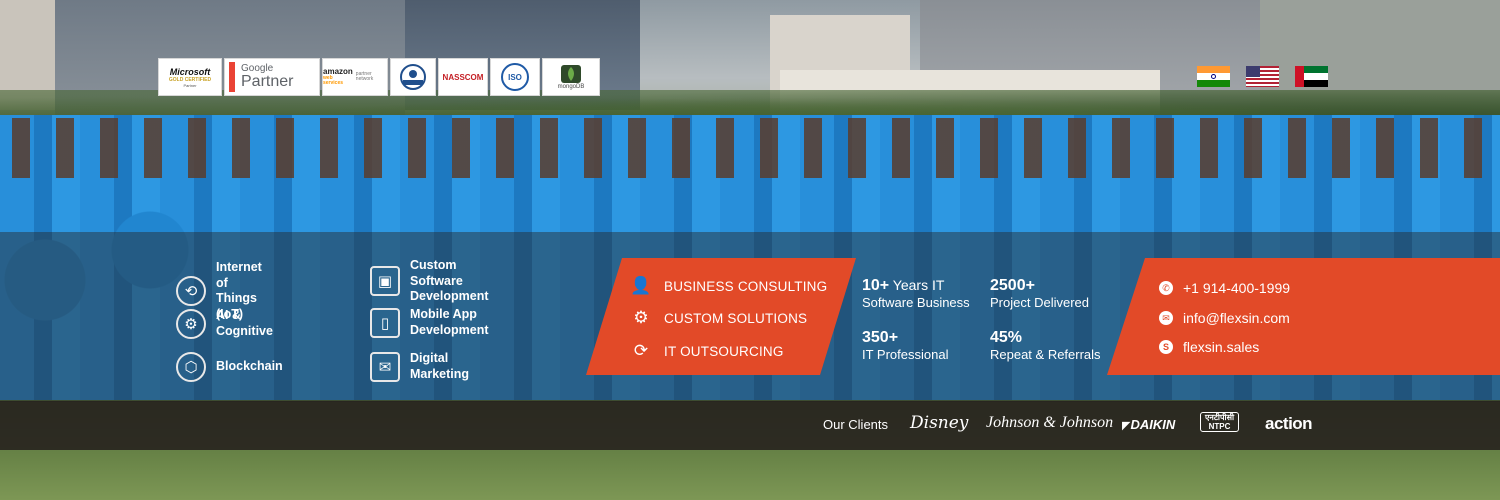 This screenshot has width=1500, height=500. What do you see at coordinates (385, 322) in the screenshot?
I see `mobile-app-icon: ▯` at bounding box center [385, 322].